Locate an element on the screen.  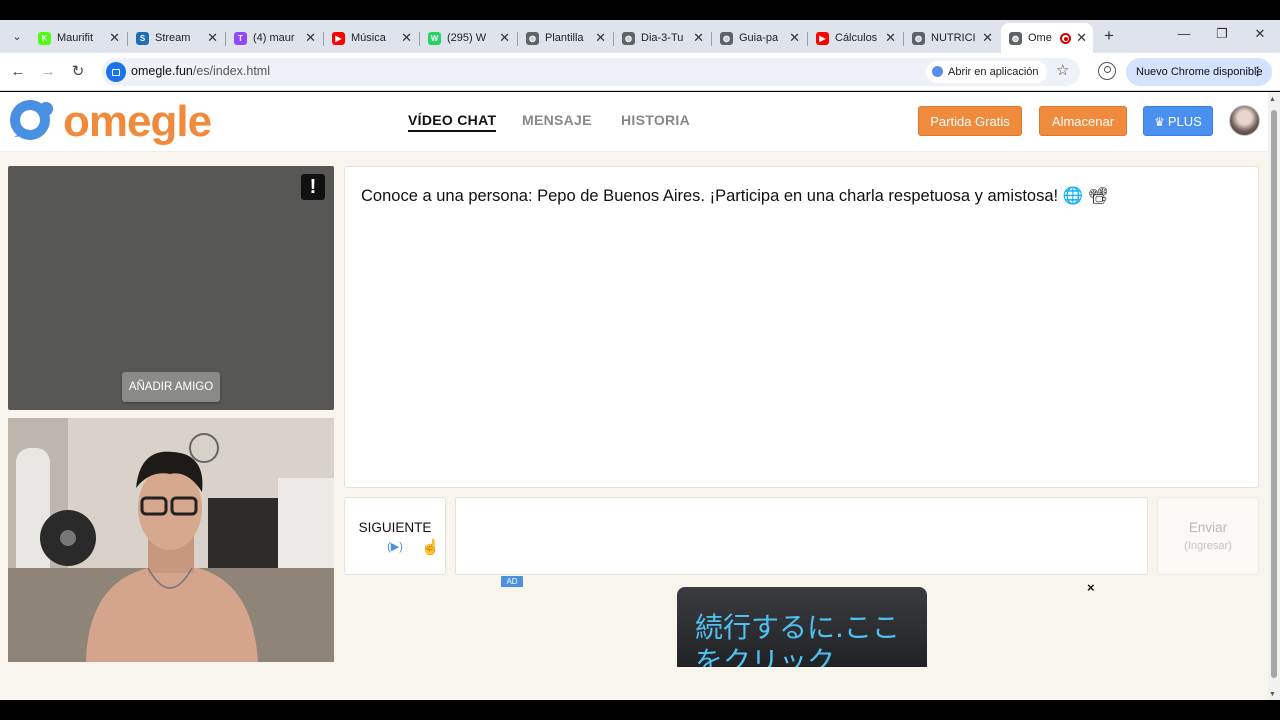
tab-label: Plantilla is located at coordinates (564, 38).